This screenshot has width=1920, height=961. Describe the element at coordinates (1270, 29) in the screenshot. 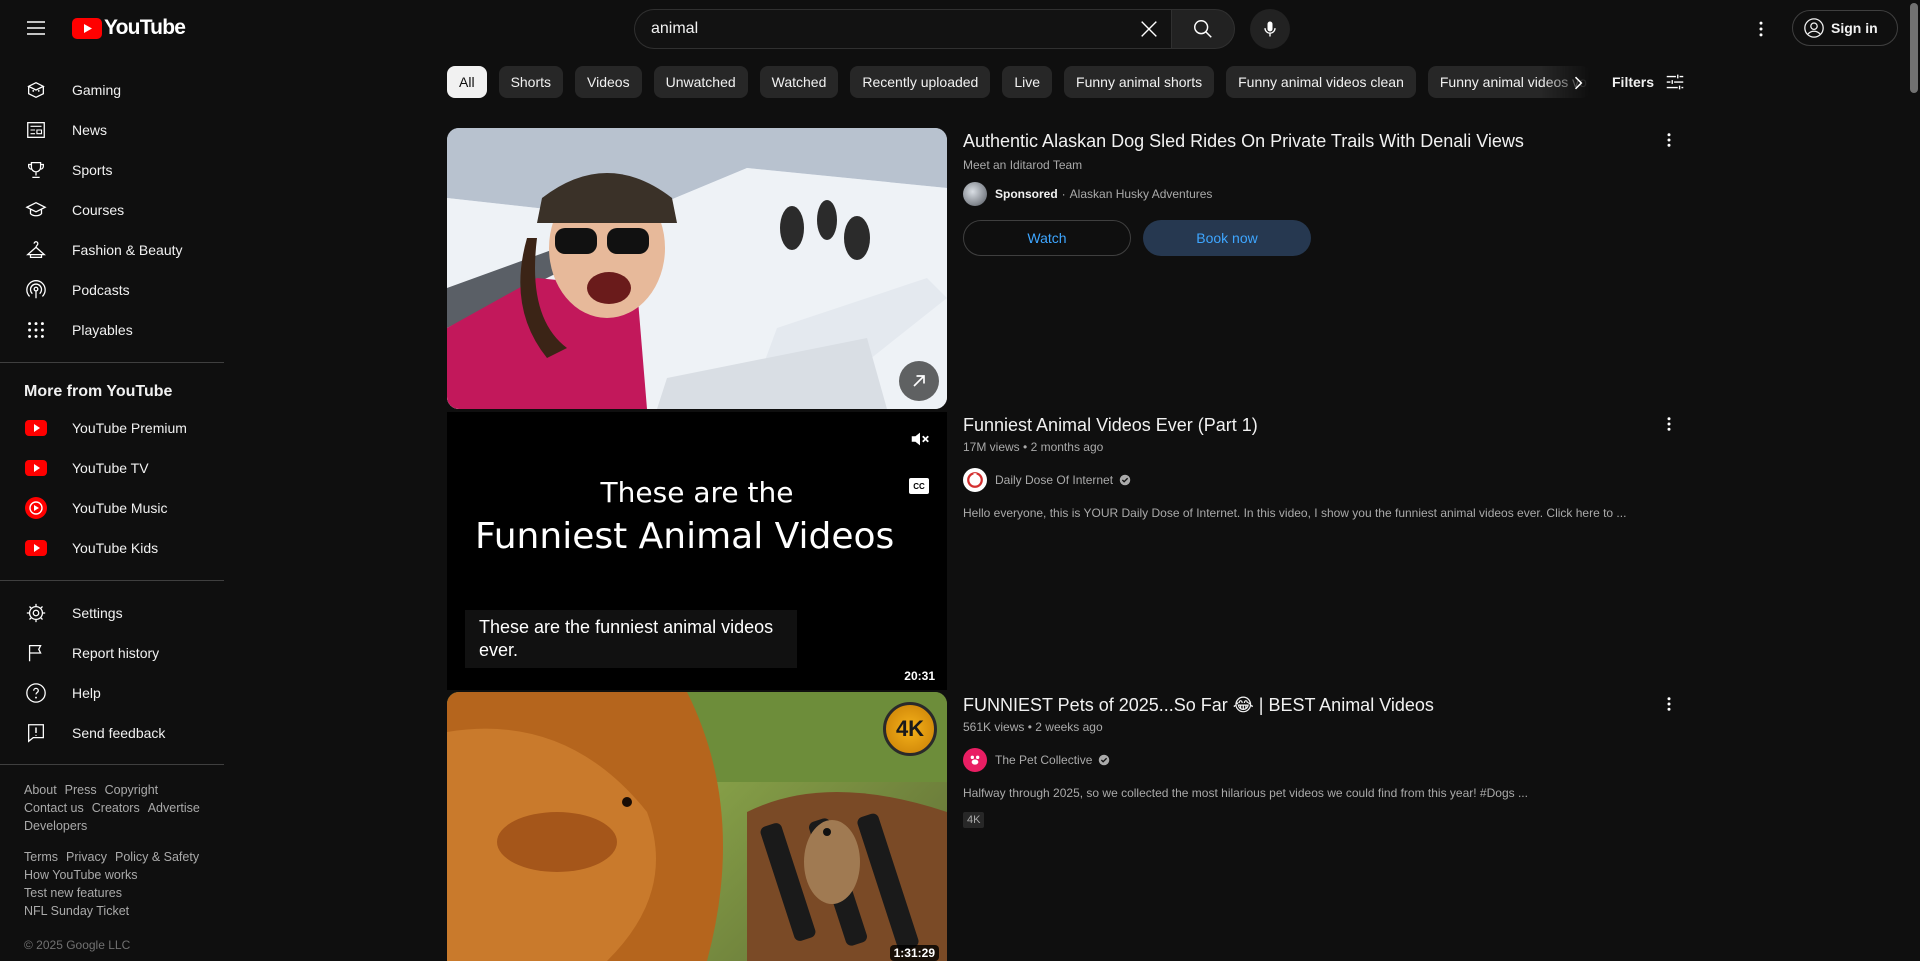

I see `voice-search-button` at that location.